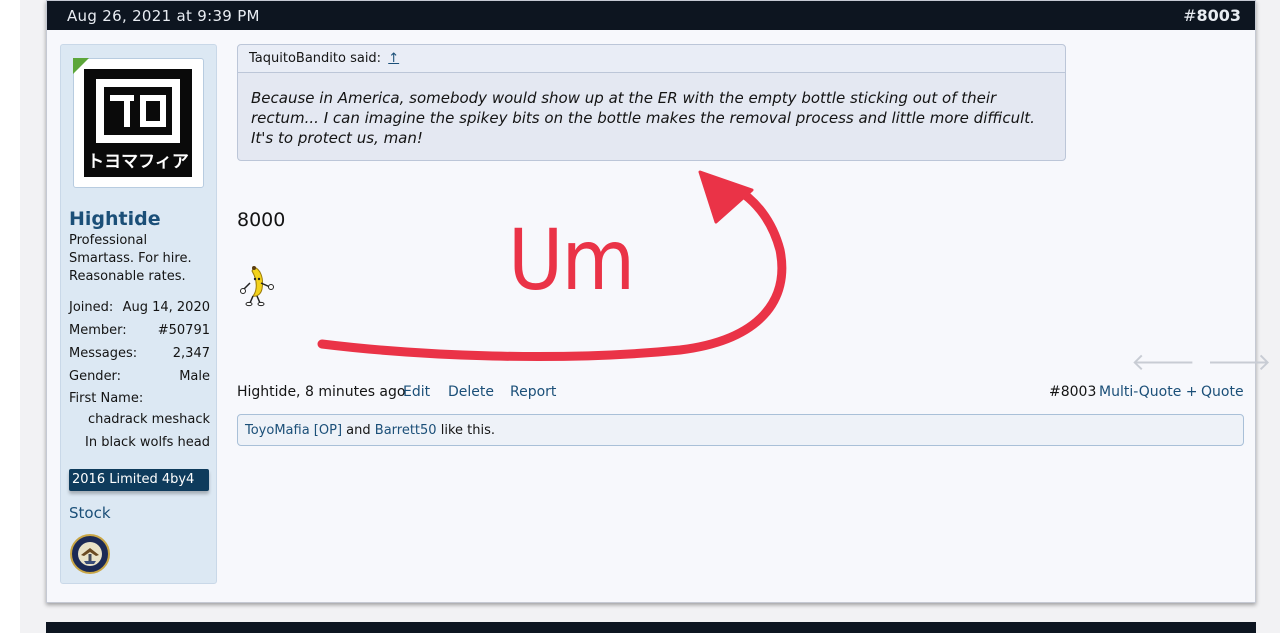  What do you see at coordinates (406, 430) in the screenshot?
I see `liker-link: Barrett50` at bounding box center [406, 430].